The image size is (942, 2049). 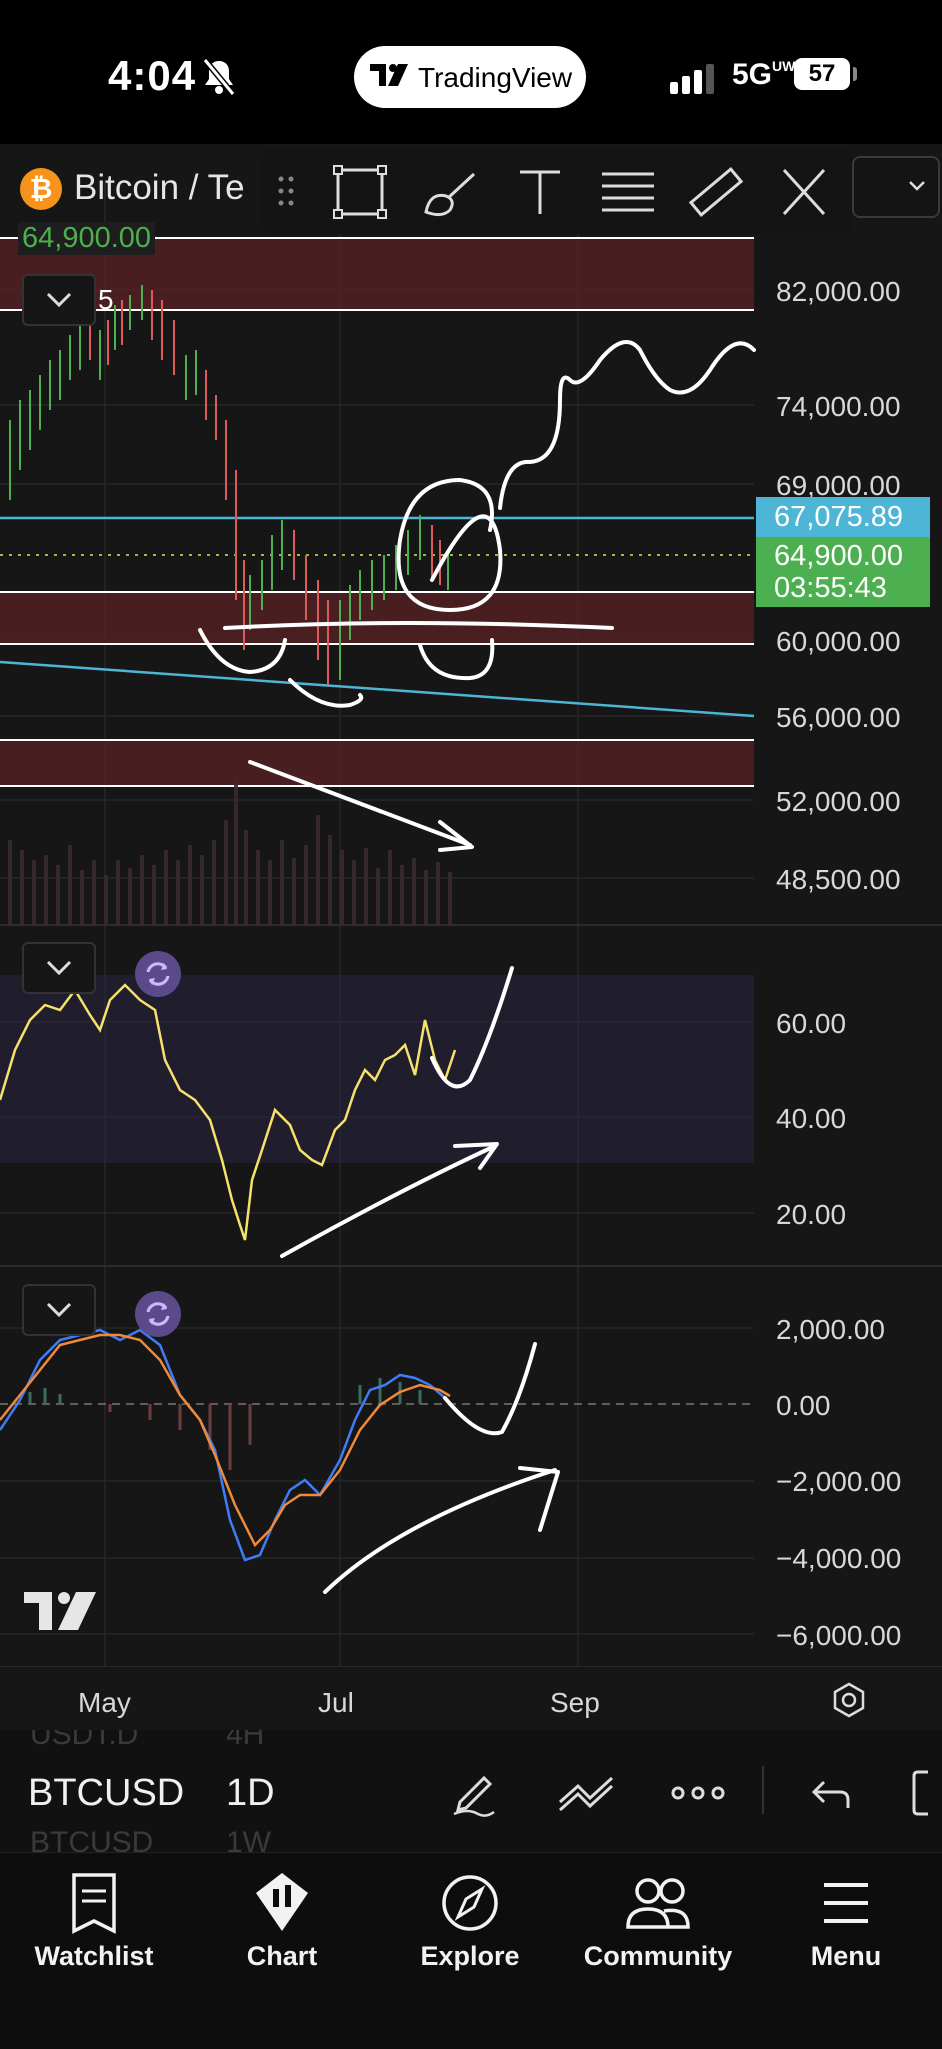 What do you see at coordinates (219, 77) in the screenshot?
I see `bell-muted-icon` at bounding box center [219, 77].